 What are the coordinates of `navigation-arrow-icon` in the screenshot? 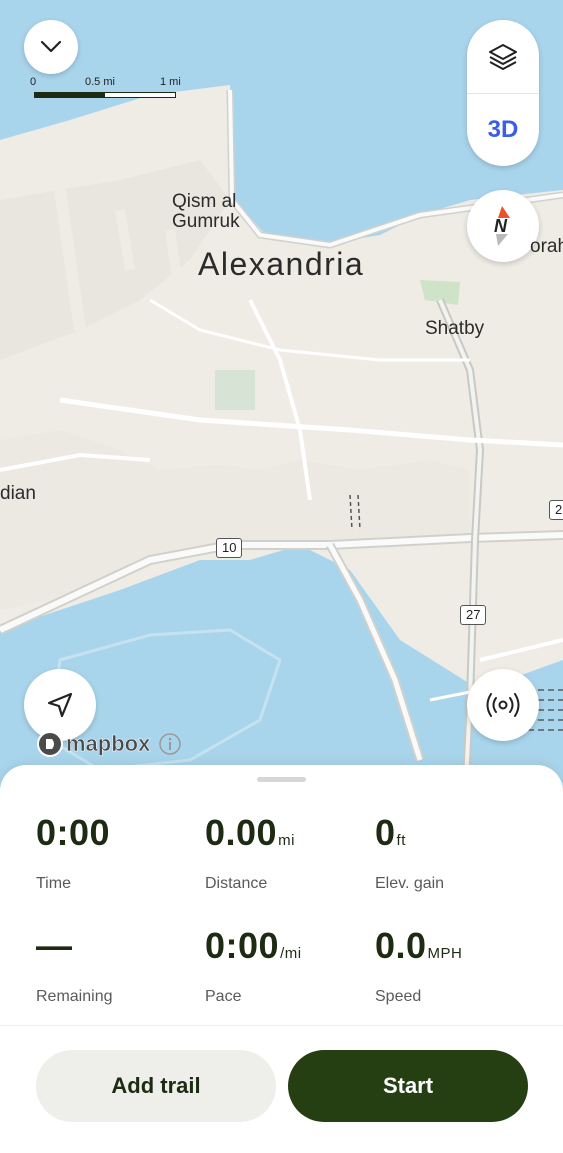 It's located at (60, 705).